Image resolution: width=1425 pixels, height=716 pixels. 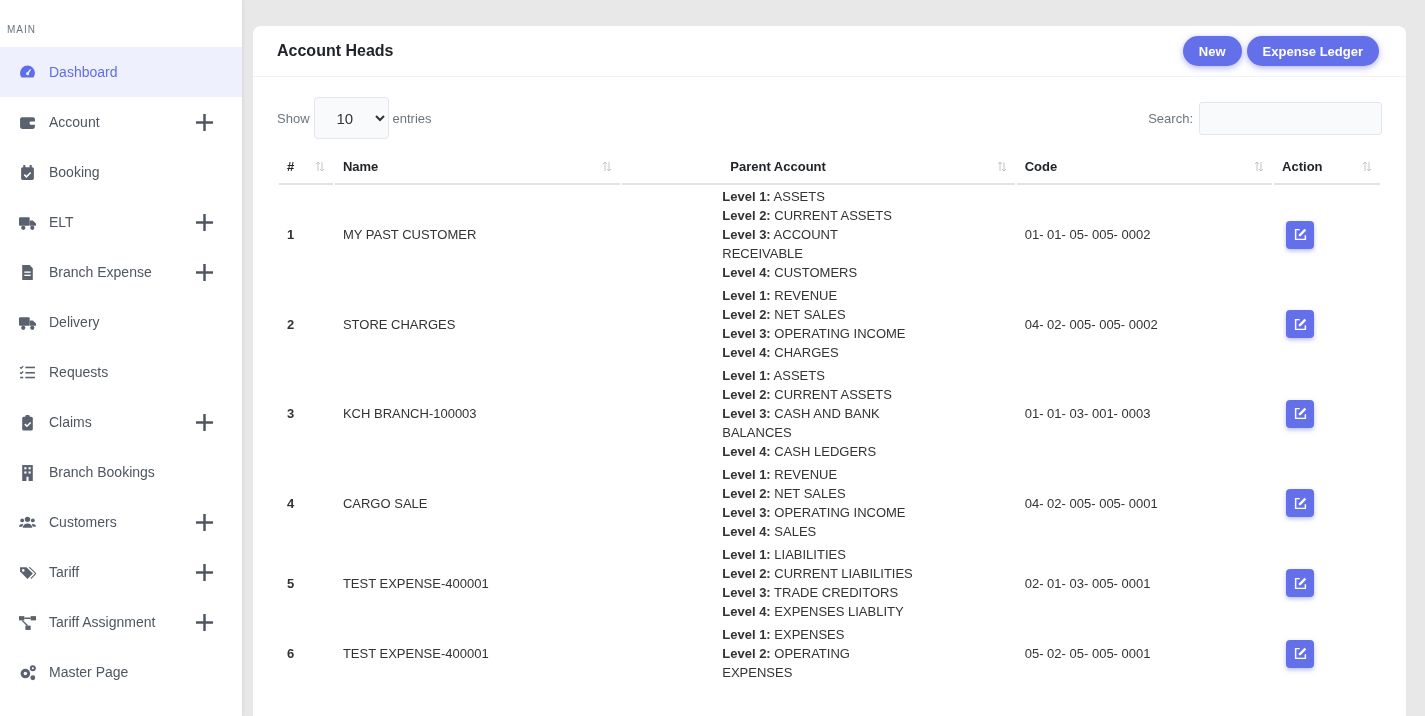 What do you see at coordinates (412, 118) in the screenshot?
I see `entries-label: entries` at bounding box center [412, 118].